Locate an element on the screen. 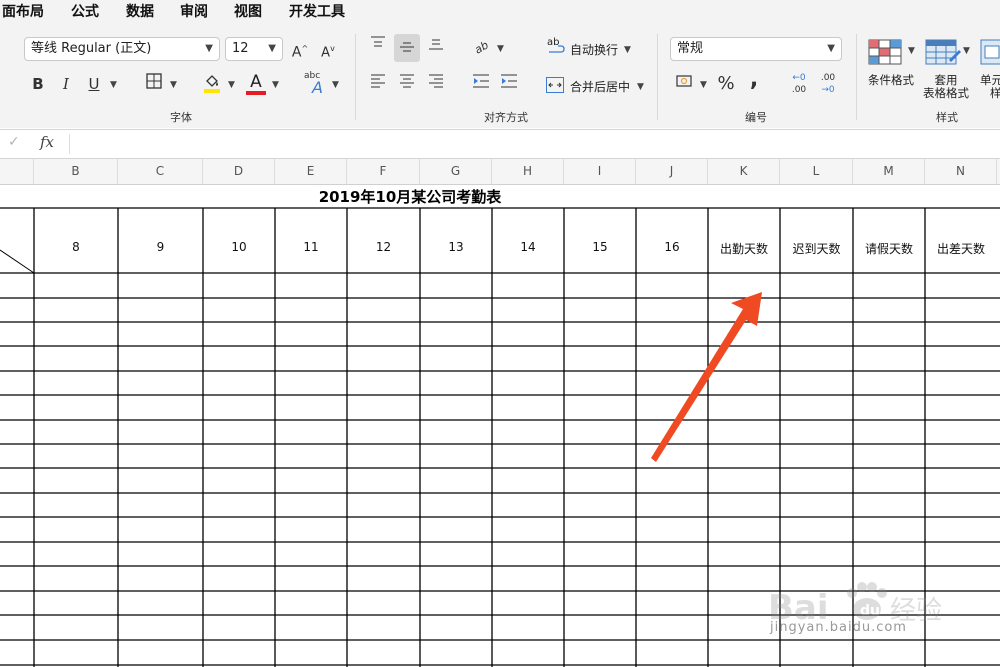 The width and height of the screenshot is (1000, 667). column-header-h: H is located at coordinates (528, 171).